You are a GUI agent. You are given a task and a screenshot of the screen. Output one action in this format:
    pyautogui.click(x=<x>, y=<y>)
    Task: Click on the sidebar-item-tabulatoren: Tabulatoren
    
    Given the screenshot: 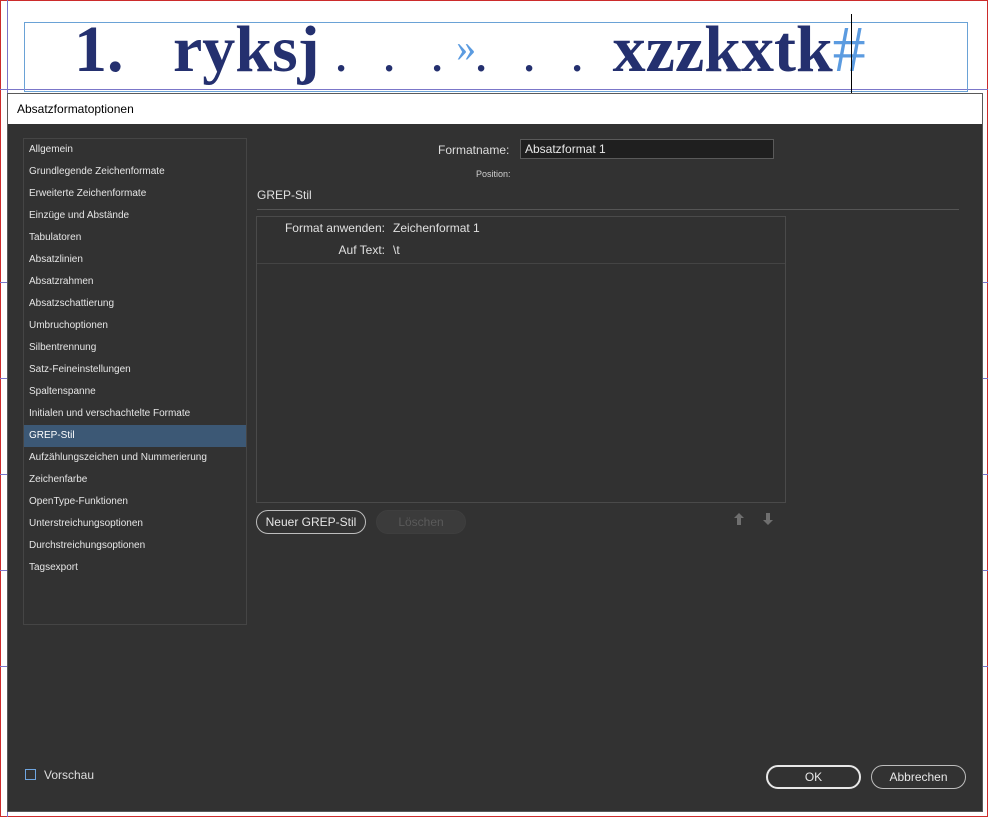 What is the action you would take?
    pyautogui.click(x=135, y=238)
    